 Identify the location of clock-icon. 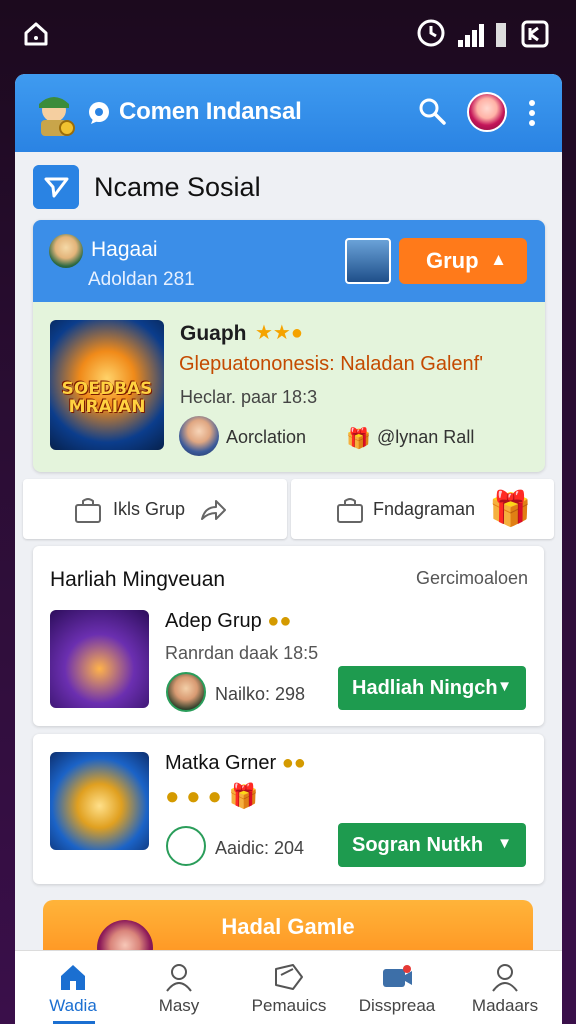
(431, 33).